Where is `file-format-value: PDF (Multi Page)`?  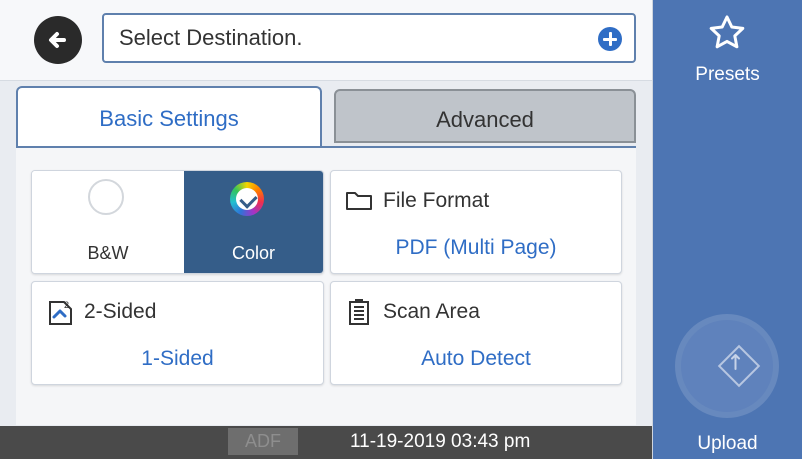
file-format-value: PDF (Multi Page) is located at coordinates (476, 247).